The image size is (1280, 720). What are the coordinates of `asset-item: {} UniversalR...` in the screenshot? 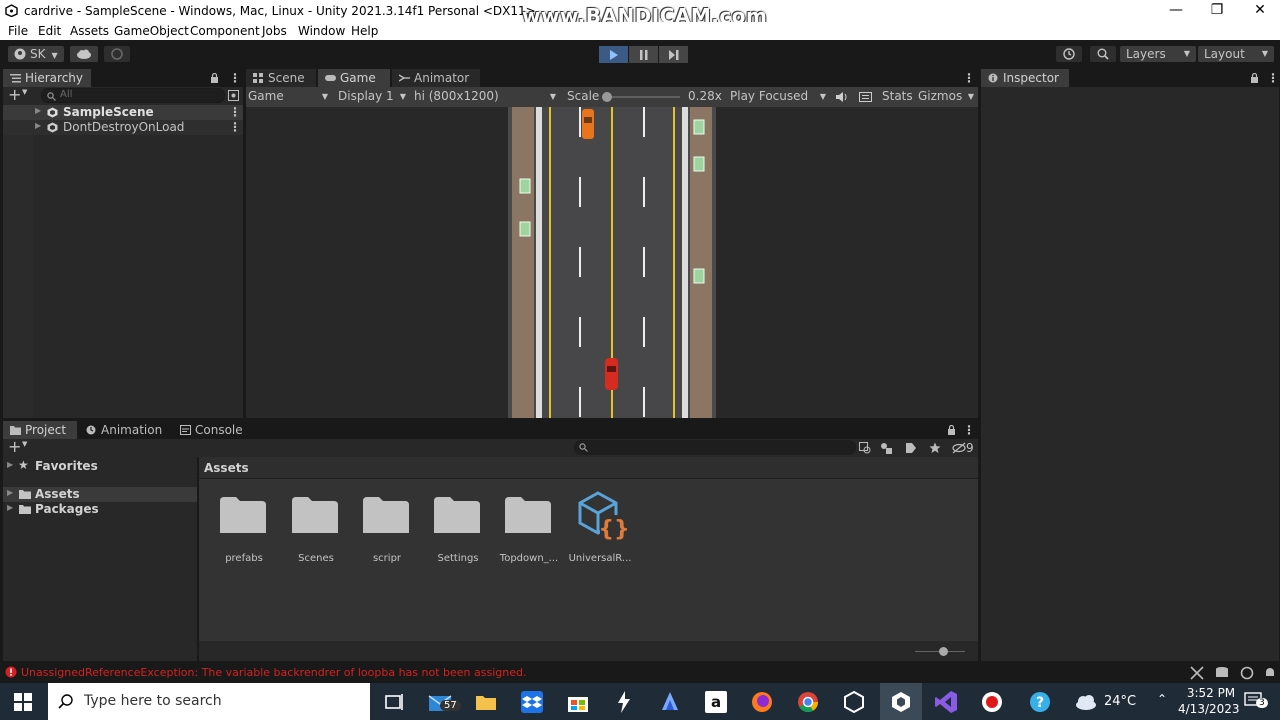 It's located at (604, 529).